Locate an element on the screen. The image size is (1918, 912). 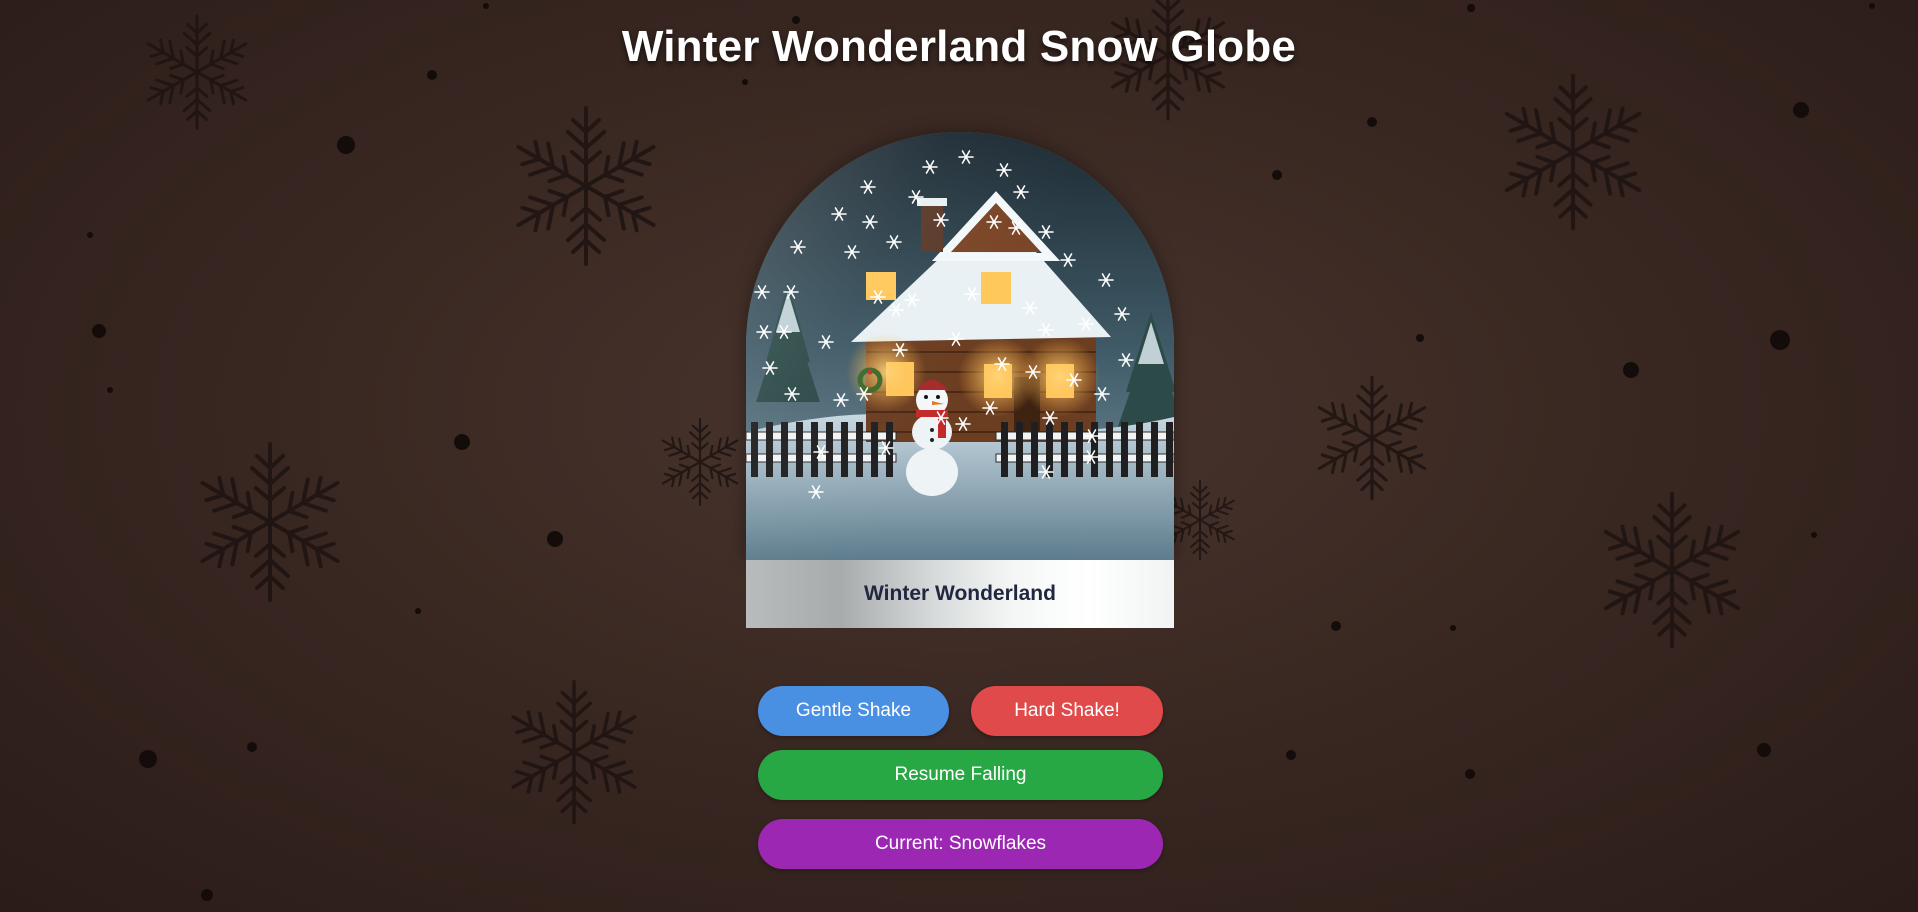
hard-shake-button: Hard Shake! is located at coordinates (1067, 711).